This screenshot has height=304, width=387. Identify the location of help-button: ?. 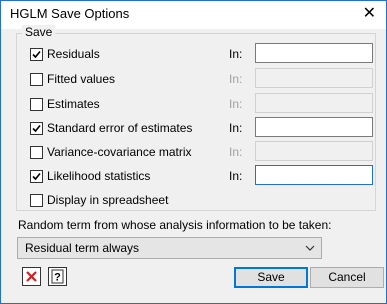
(57, 276).